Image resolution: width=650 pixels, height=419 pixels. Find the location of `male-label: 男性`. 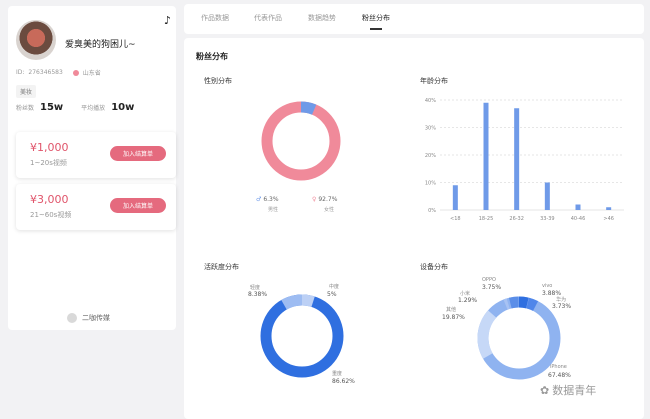

male-label: 男性 is located at coordinates (273, 210).